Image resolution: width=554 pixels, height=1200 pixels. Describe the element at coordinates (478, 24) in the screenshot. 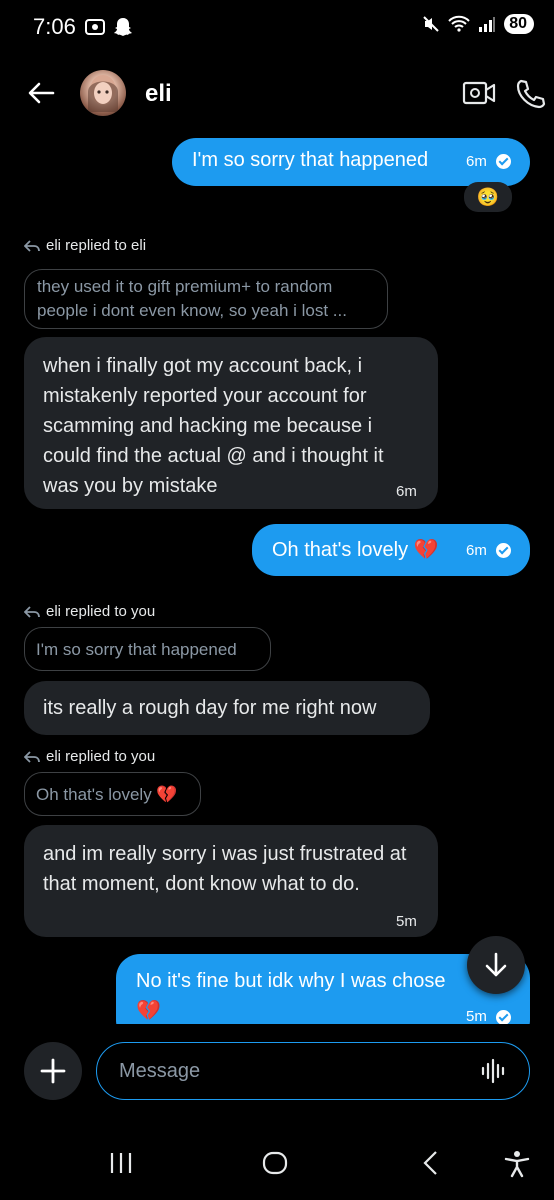

I see `status-right: 80` at that location.